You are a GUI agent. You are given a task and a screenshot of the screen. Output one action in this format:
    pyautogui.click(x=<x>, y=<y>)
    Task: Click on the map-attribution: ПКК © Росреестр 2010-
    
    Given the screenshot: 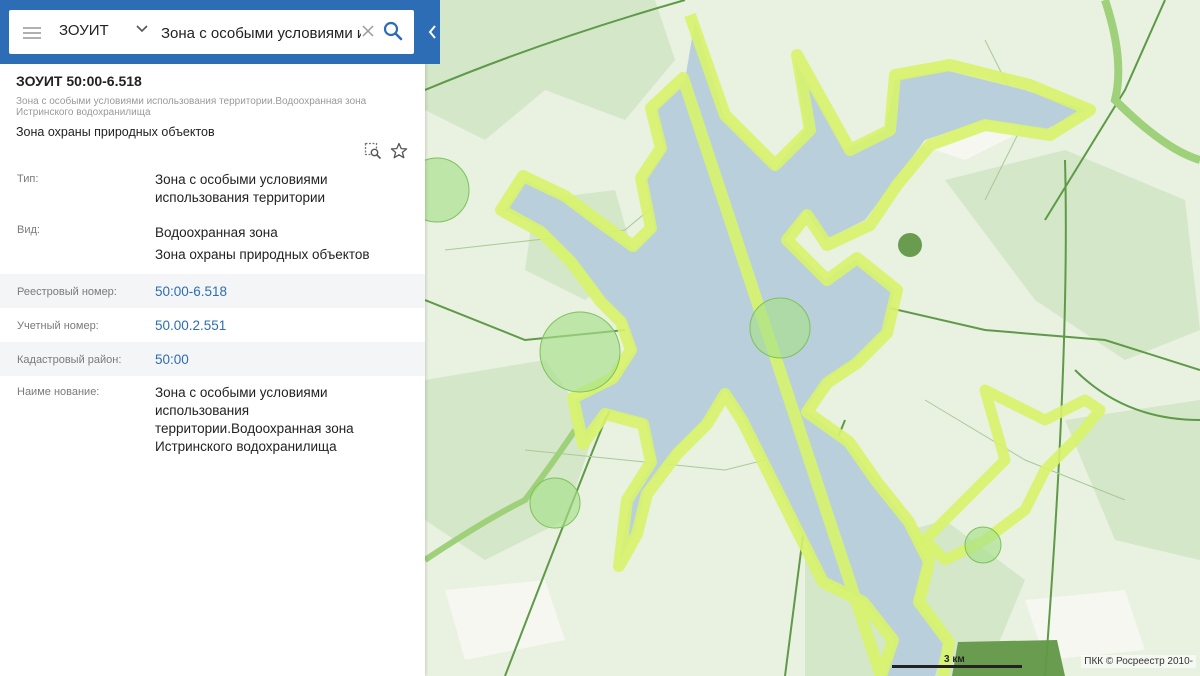 What is the action you would take?
    pyautogui.click(x=1138, y=661)
    